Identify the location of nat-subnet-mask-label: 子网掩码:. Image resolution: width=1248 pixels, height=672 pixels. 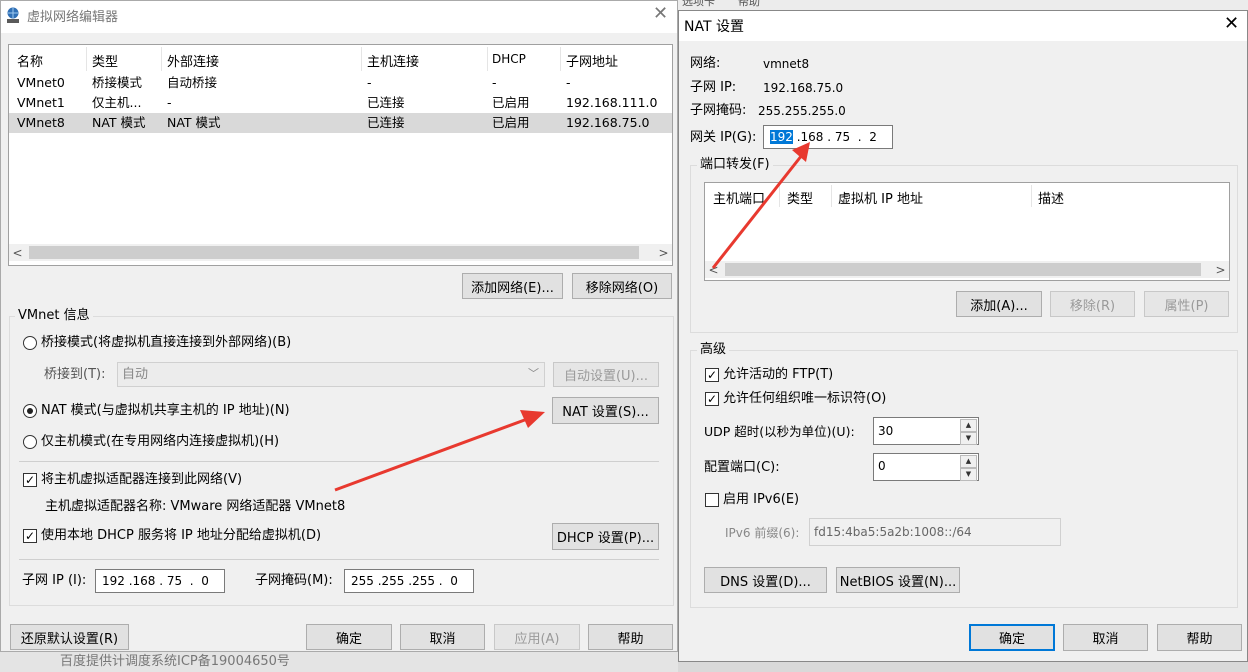
(718, 110).